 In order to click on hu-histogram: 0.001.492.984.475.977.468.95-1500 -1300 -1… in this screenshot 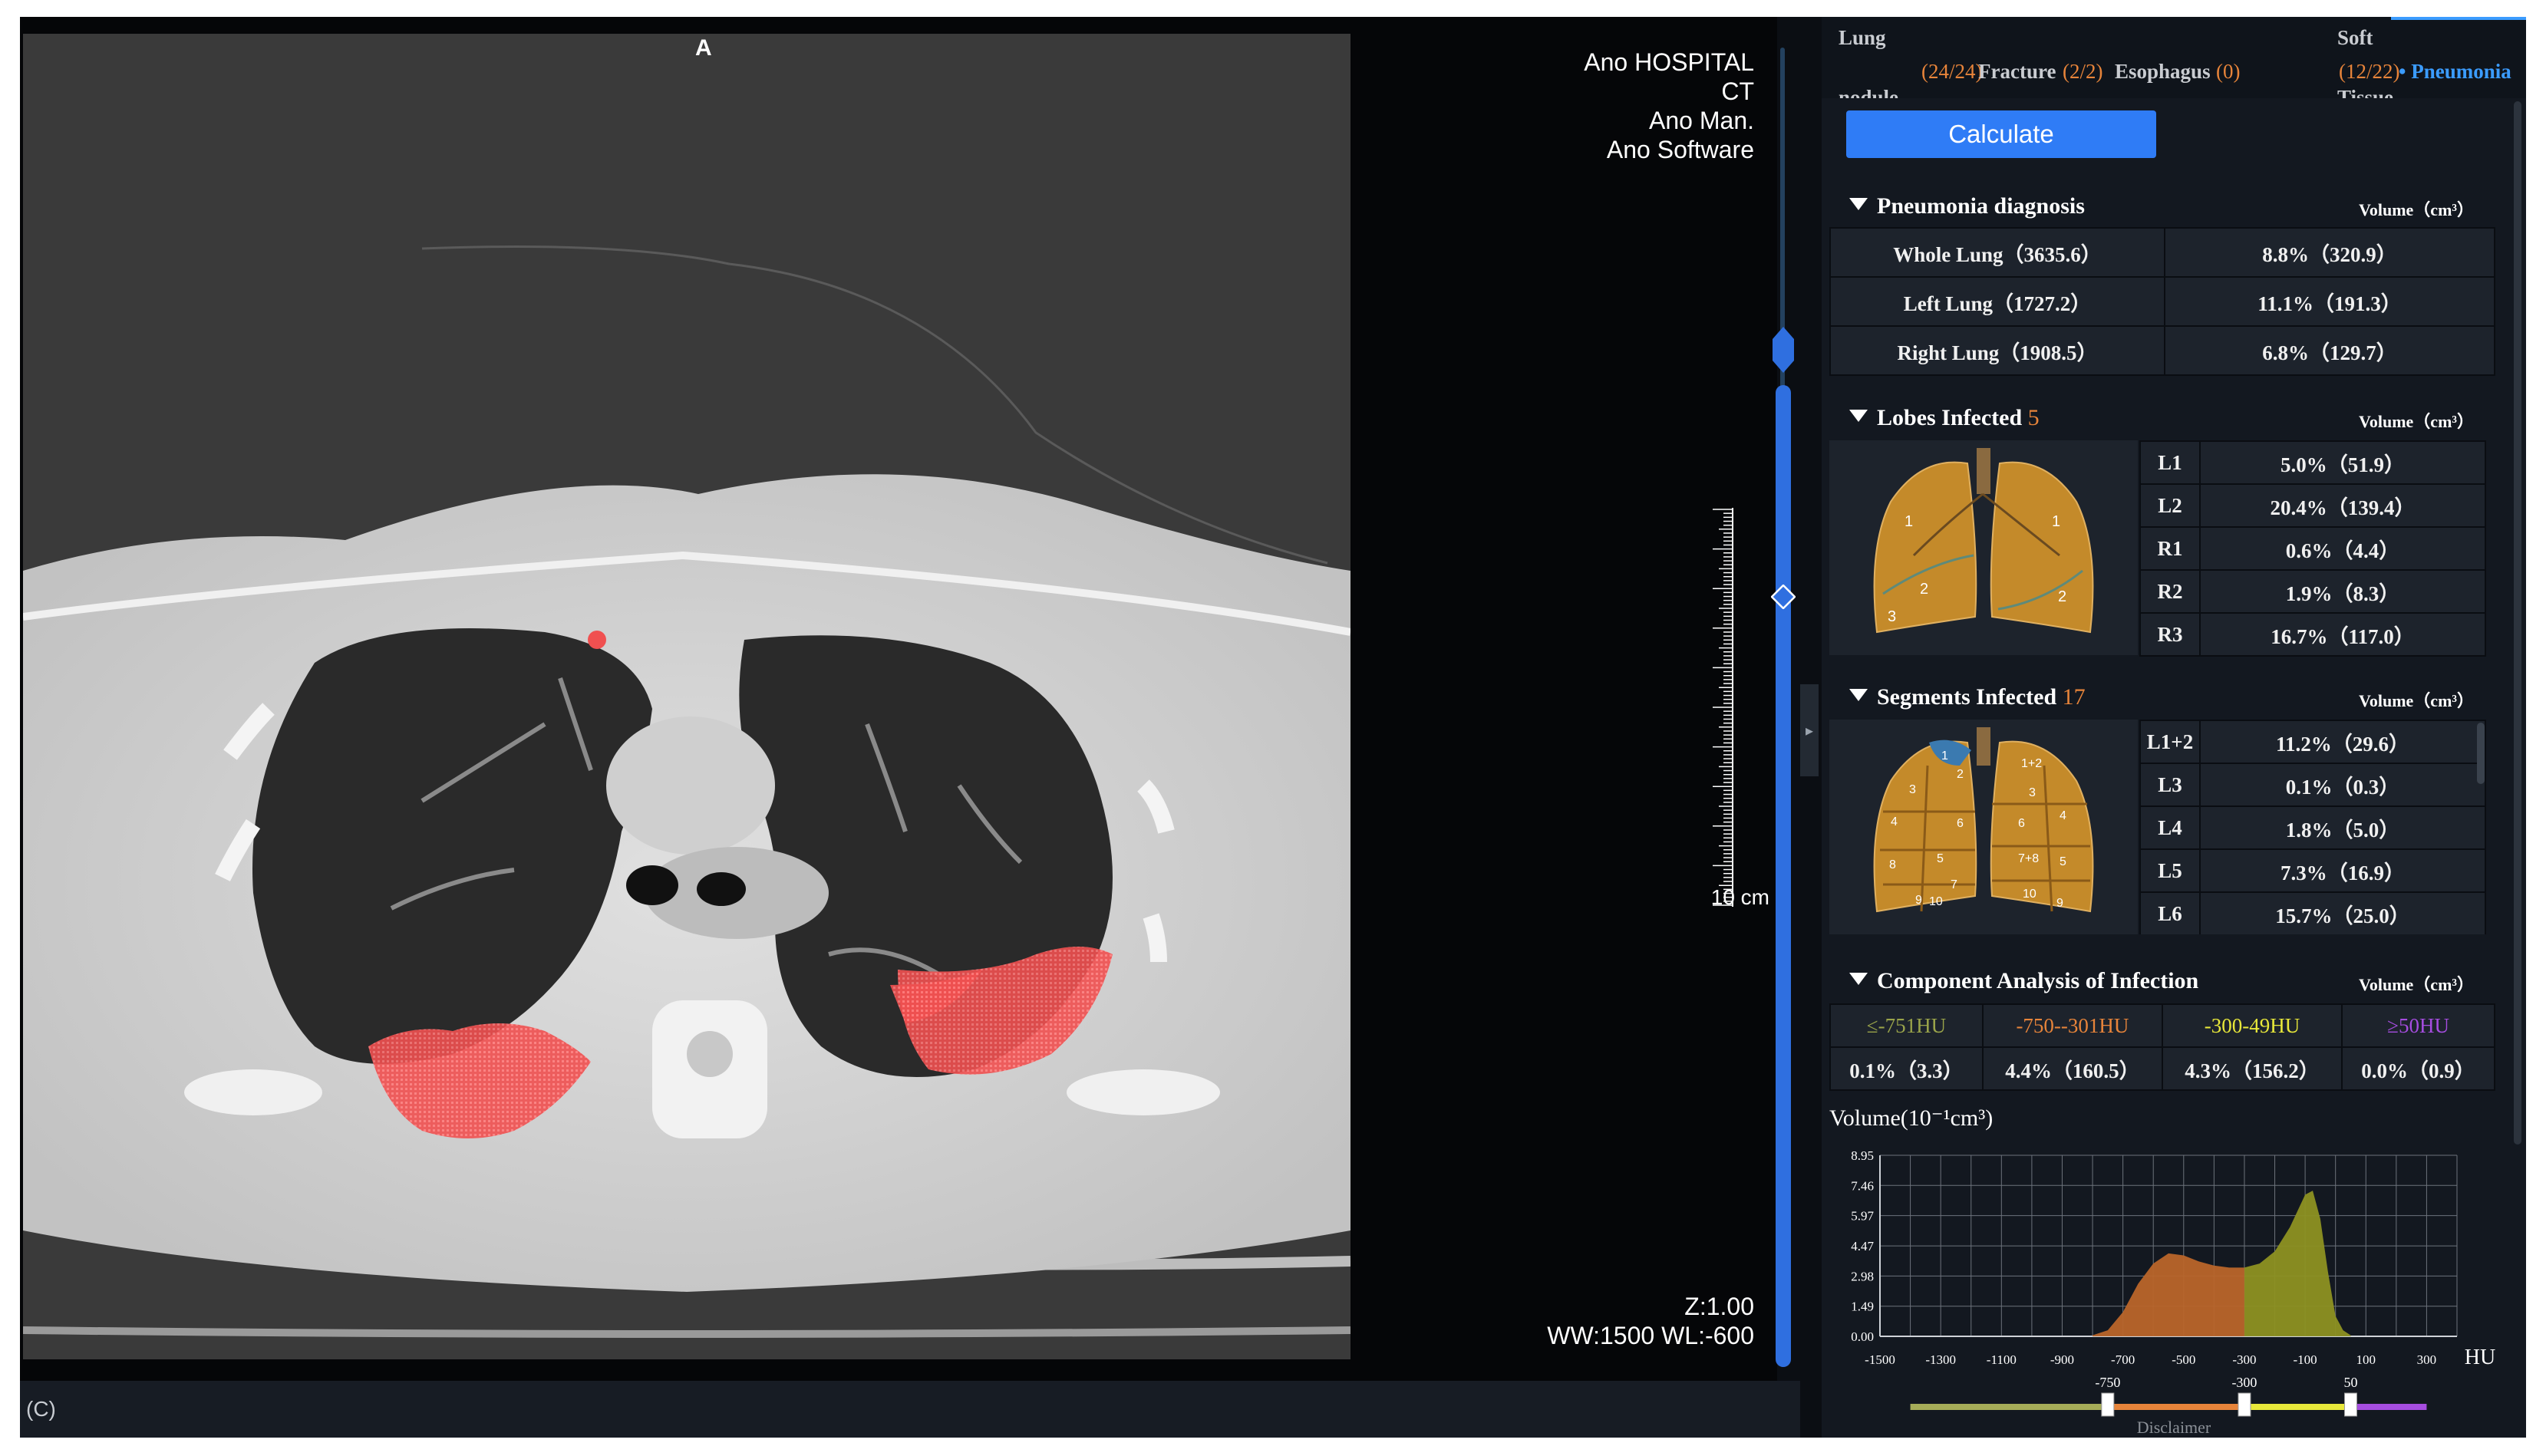, I will do `click(2173, 1258)`.